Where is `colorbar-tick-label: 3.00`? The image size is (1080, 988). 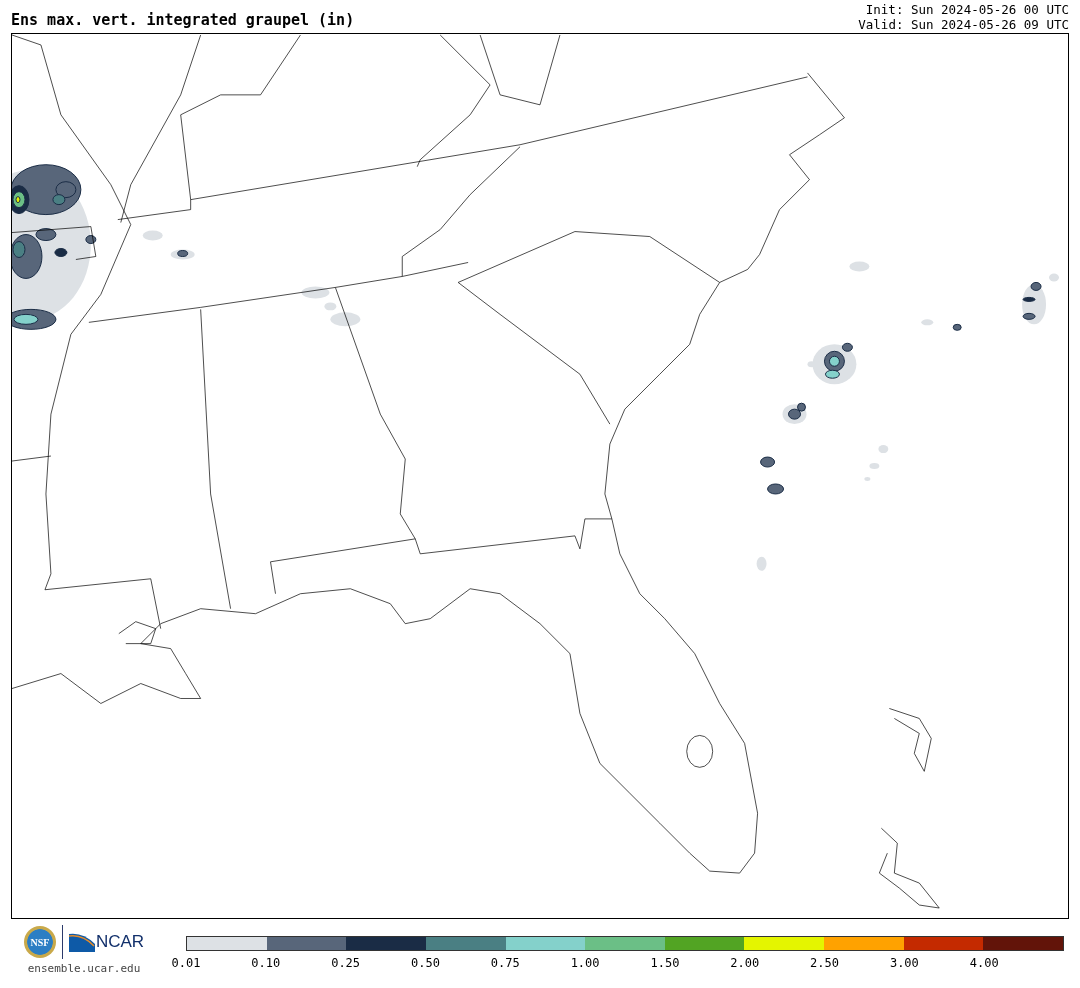 colorbar-tick-label: 3.00 is located at coordinates (904, 963).